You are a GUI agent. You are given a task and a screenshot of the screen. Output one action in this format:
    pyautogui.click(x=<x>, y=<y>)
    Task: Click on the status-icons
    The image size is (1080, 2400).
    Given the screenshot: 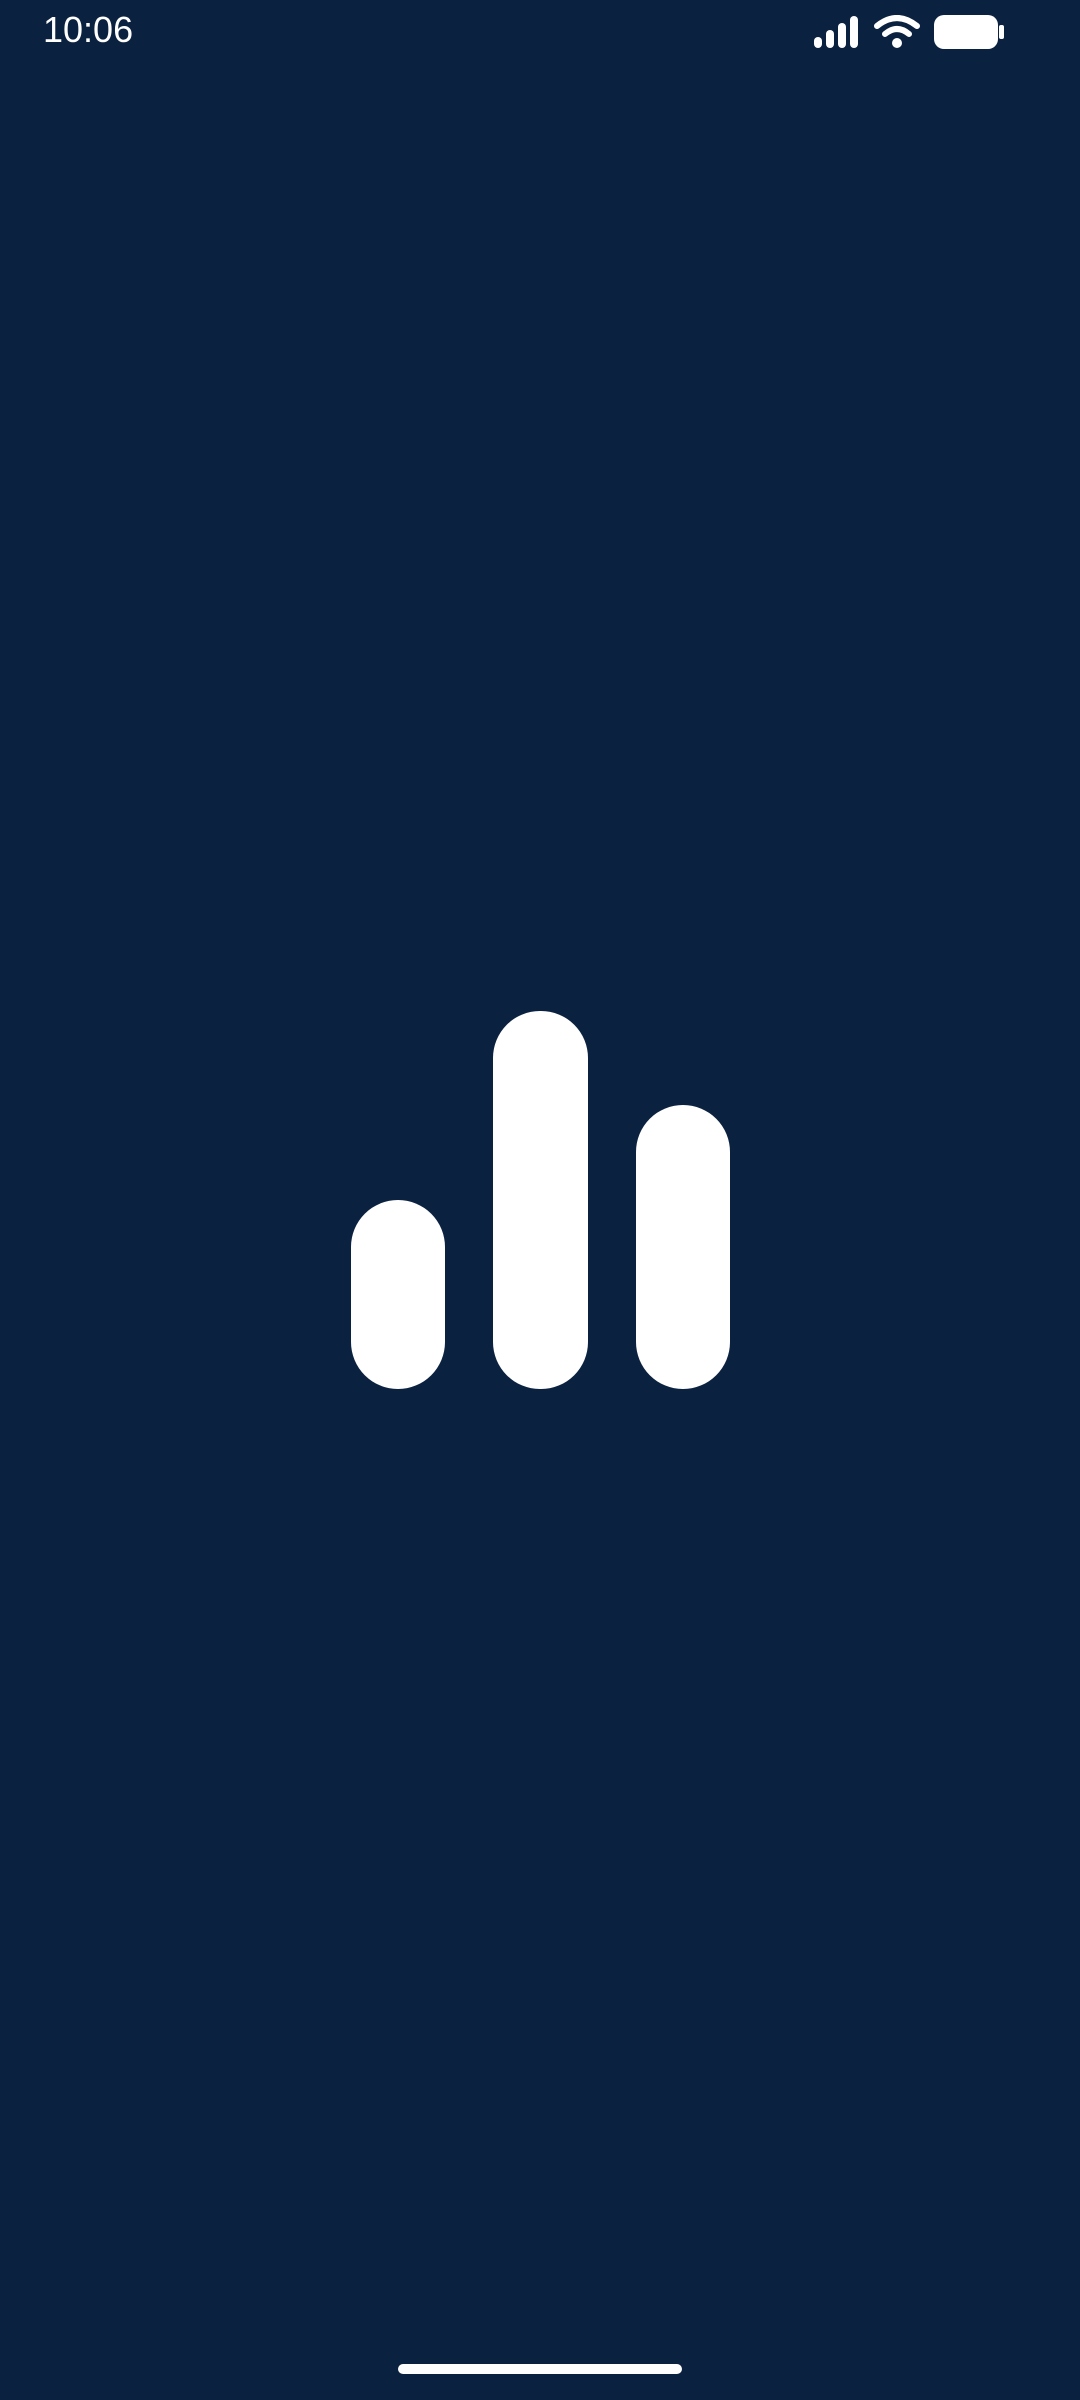 What is the action you would take?
    pyautogui.click(x=909, y=32)
    